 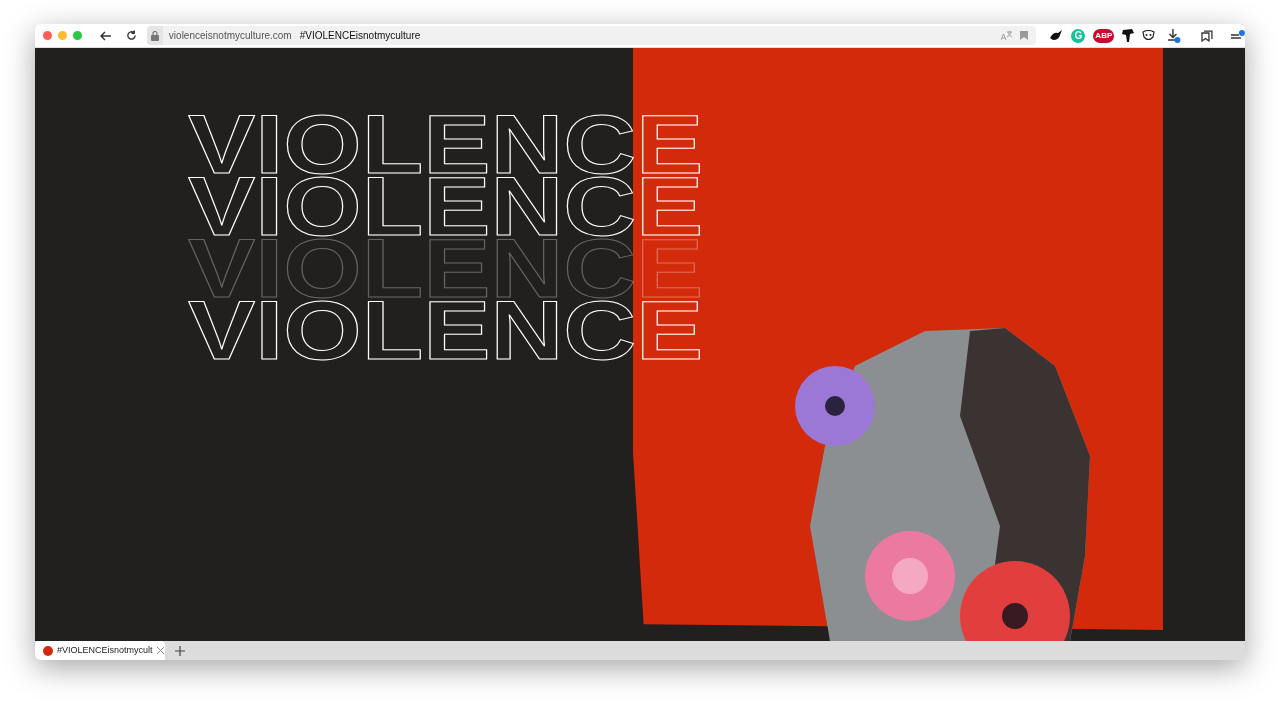 I want to click on site-favicon, so click(x=48, y=650).